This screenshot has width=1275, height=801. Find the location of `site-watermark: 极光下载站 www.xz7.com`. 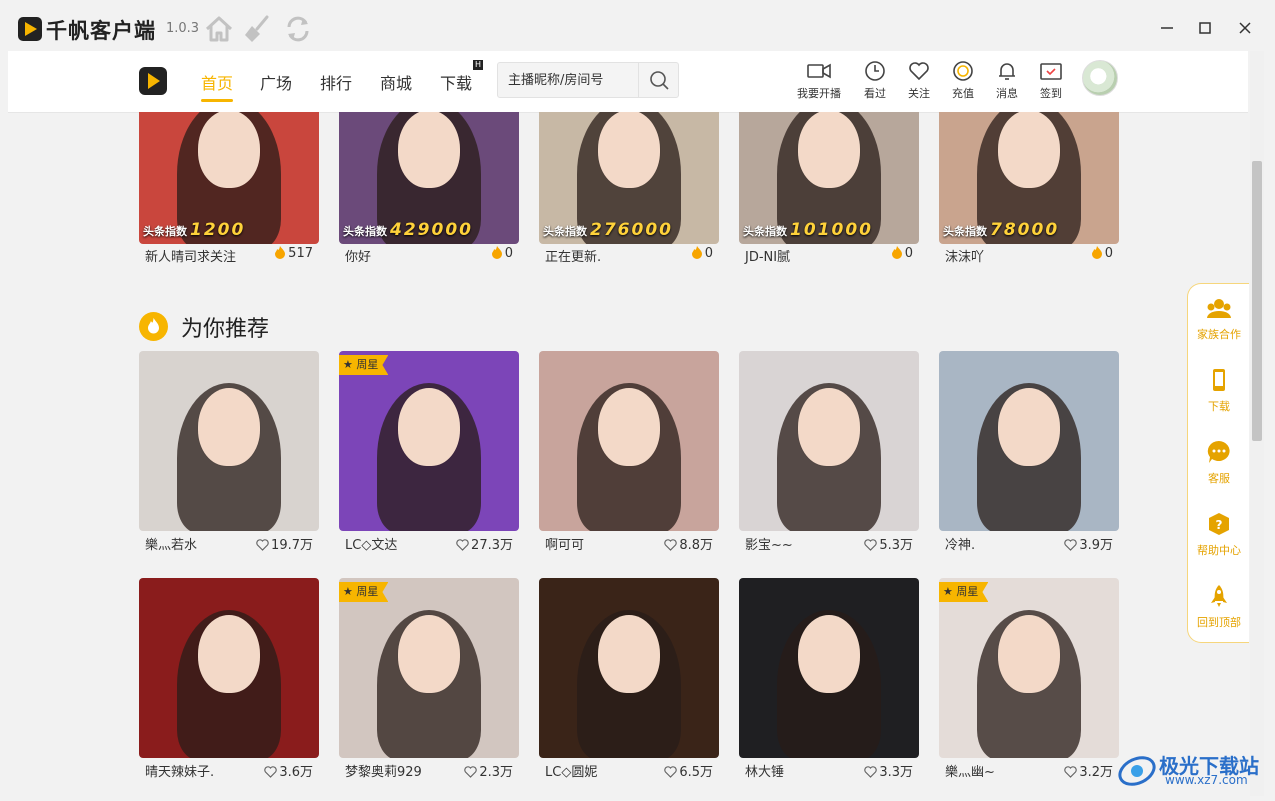

site-watermark: 极光下载站 www.xz7.com is located at coordinates (1190, 769).